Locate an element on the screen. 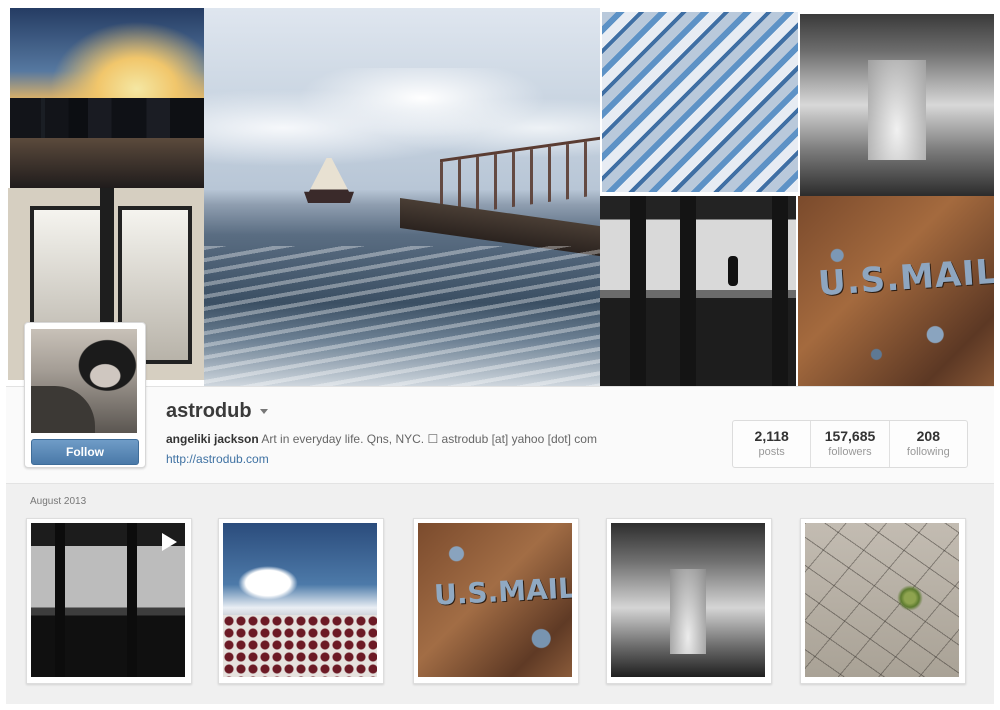 This screenshot has height=710, width=1000. cloud is located at coordinates (268, 583).